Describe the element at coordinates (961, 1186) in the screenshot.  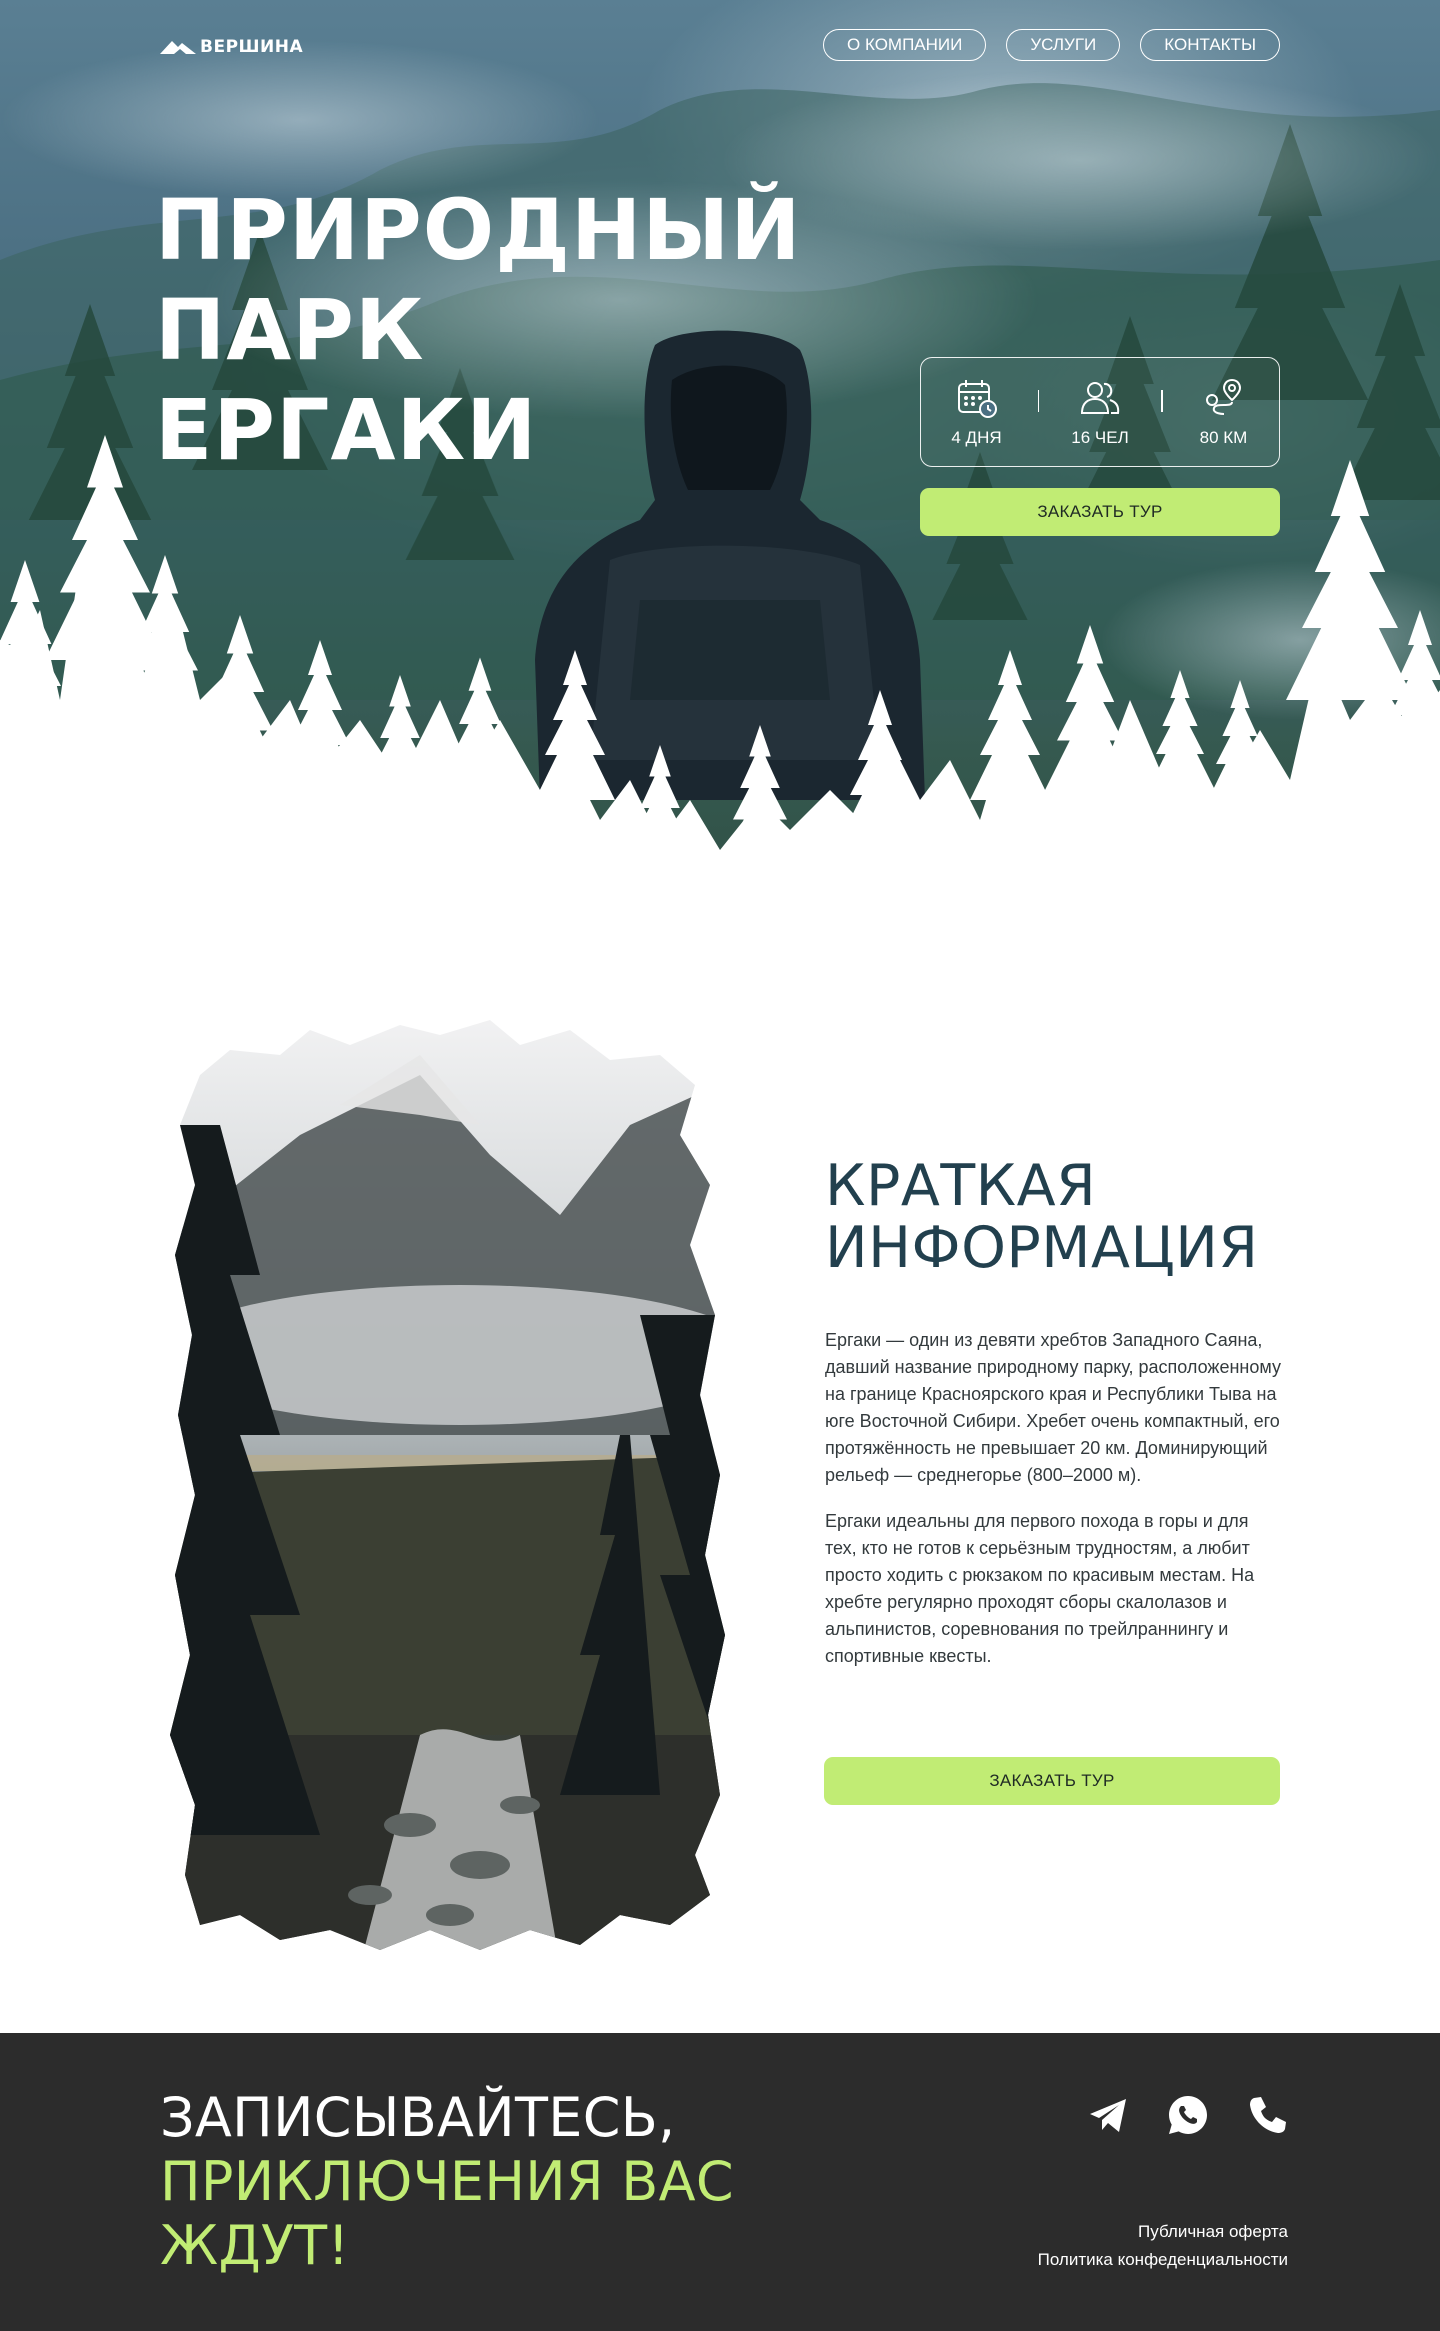
I see `info-title-line: КРАТКАЯ` at that location.